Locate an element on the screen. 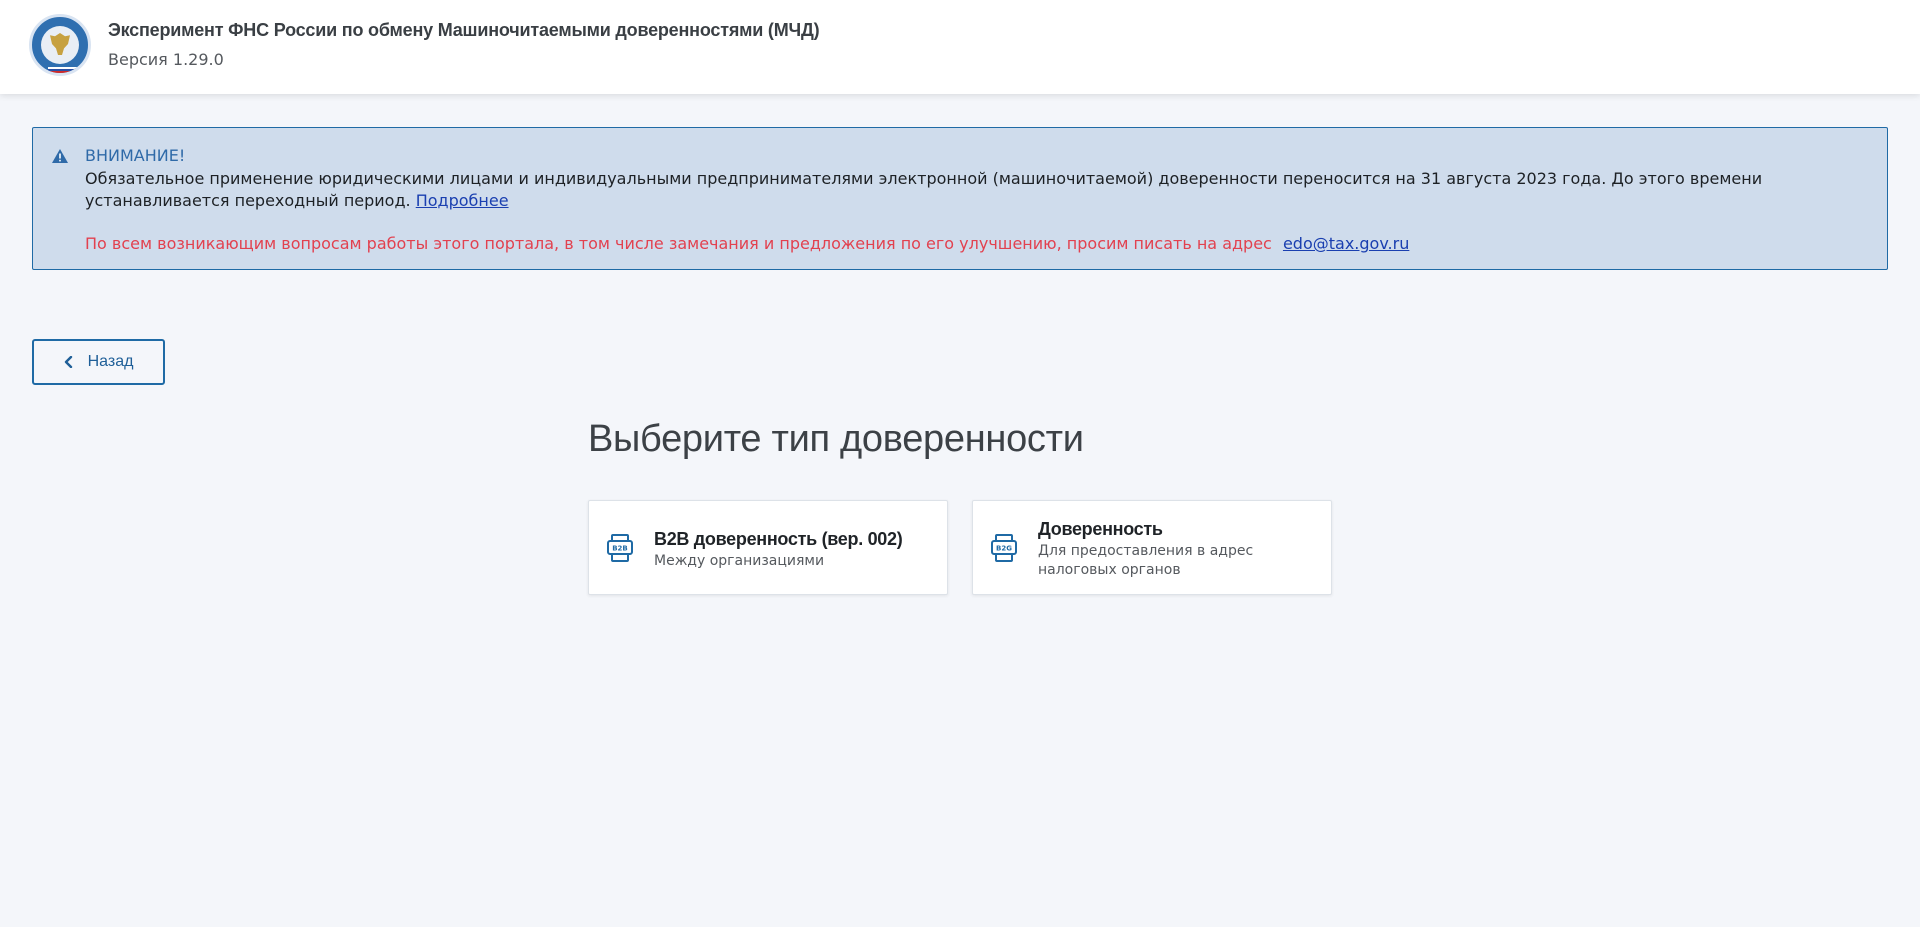  b2g-printer-icon: B2G is located at coordinates (1004, 548).